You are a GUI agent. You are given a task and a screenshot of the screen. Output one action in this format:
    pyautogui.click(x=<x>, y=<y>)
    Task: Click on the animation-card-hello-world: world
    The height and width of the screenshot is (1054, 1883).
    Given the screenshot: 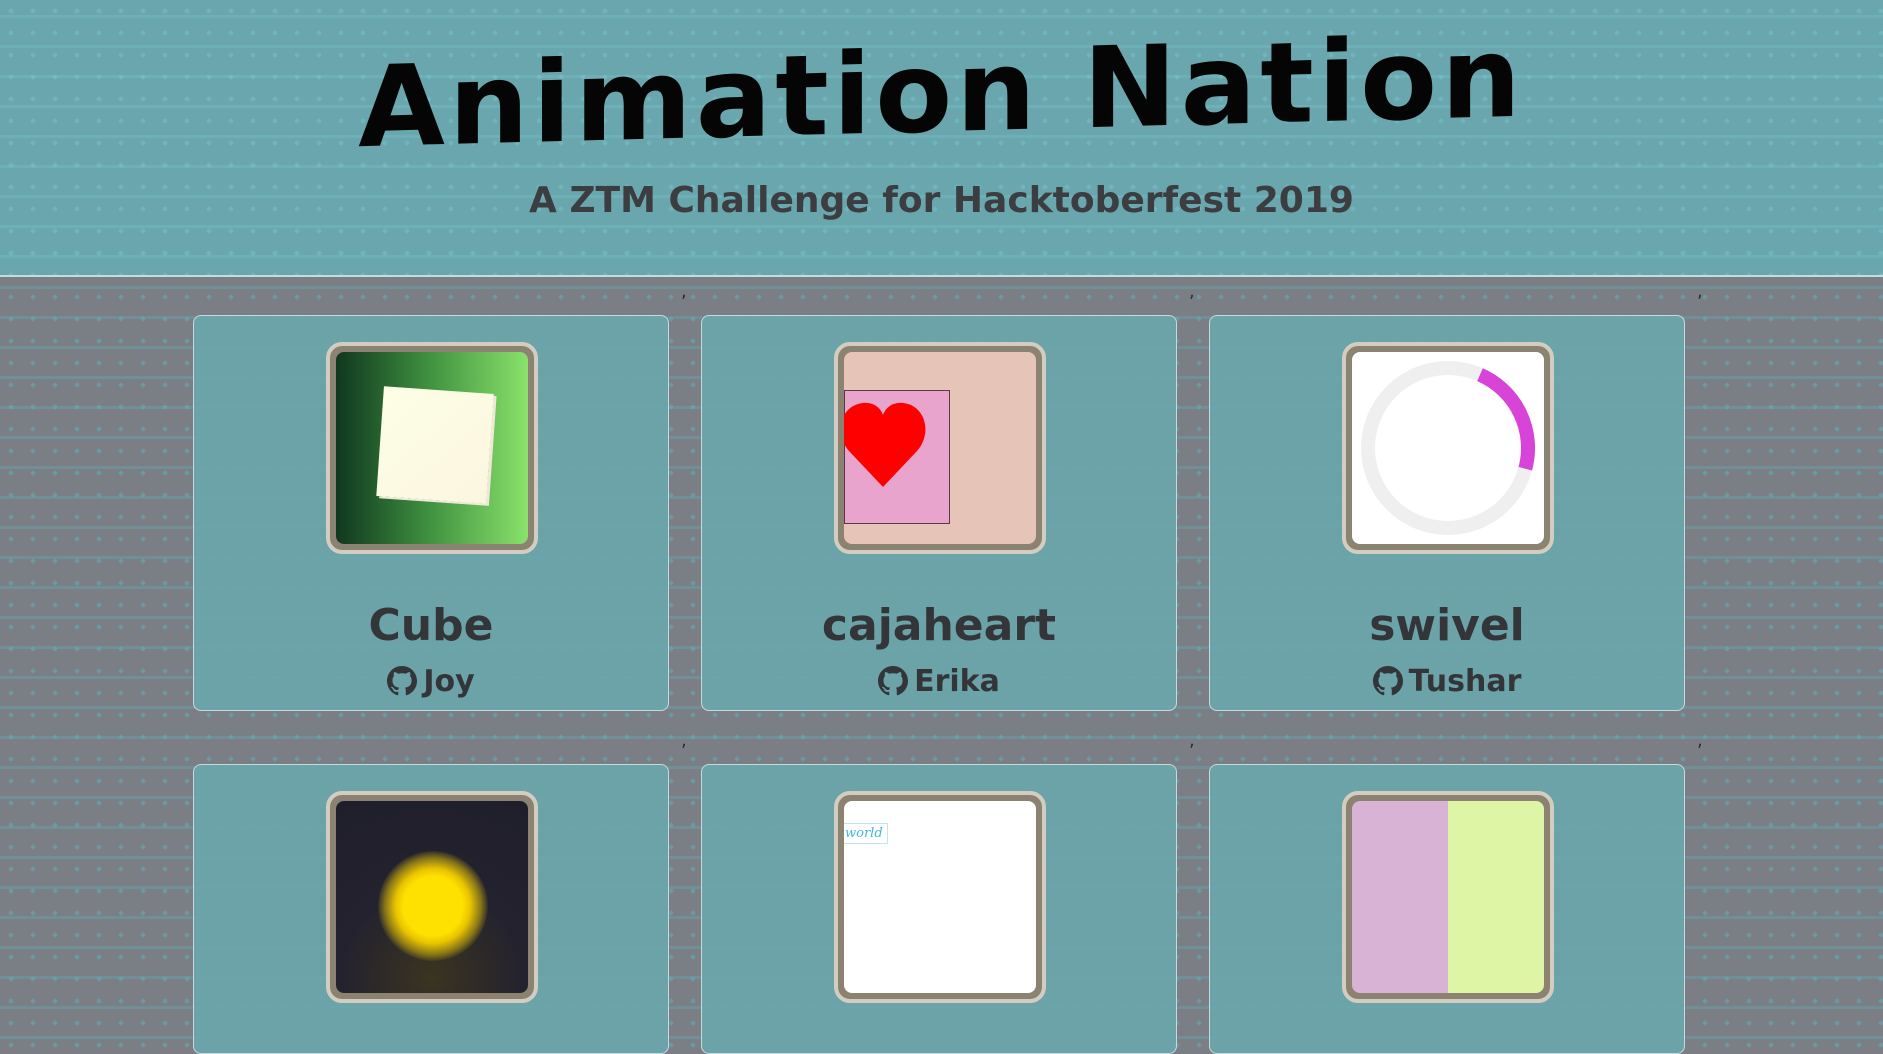 What is the action you would take?
    pyautogui.click(x=939, y=909)
    